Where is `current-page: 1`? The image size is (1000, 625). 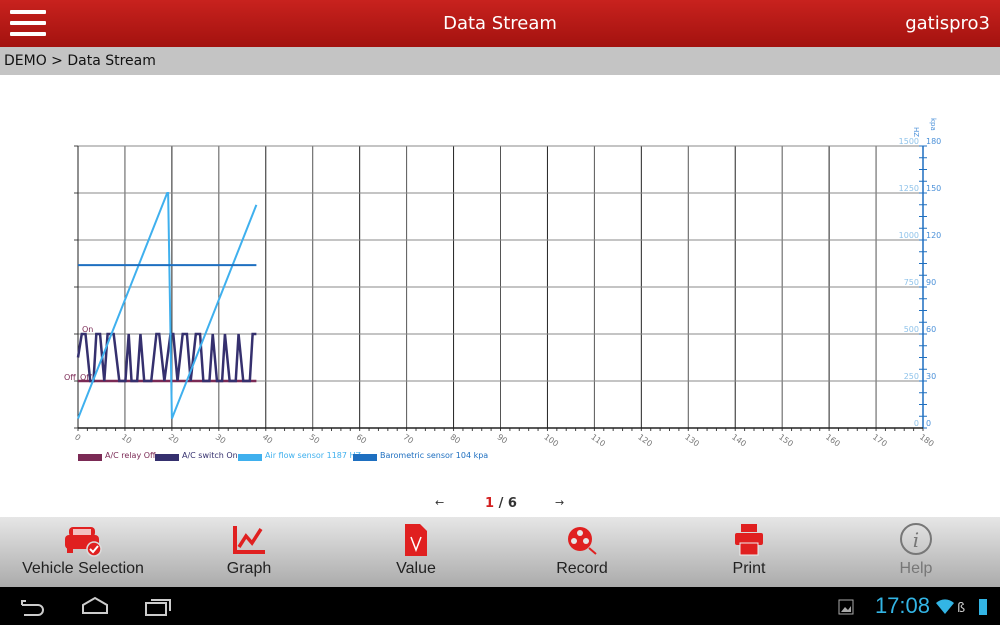
current-page: 1 is located at coordinates (490, 503).